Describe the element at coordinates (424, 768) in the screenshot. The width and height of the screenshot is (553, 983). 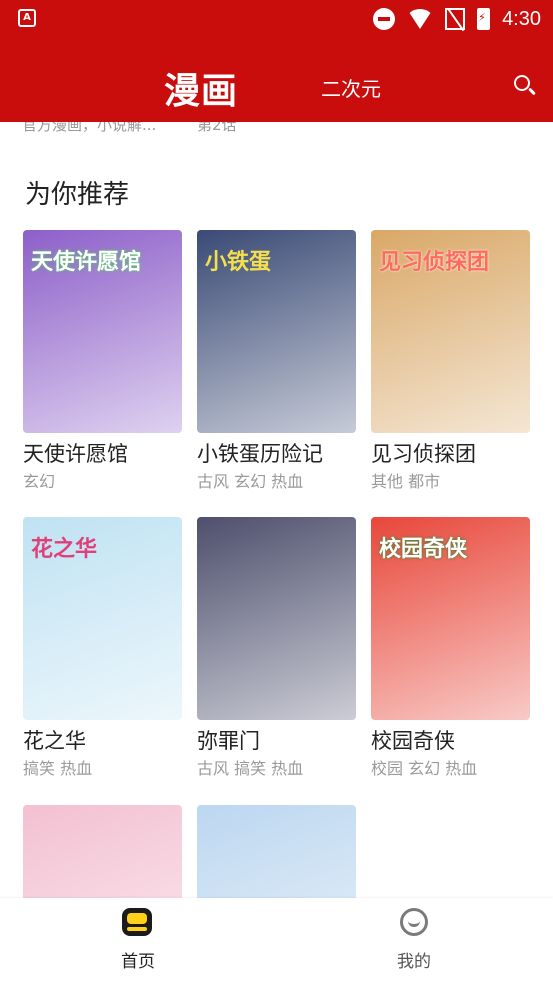
I see `comic-tags: 校园 玄幻 热血` at that location.